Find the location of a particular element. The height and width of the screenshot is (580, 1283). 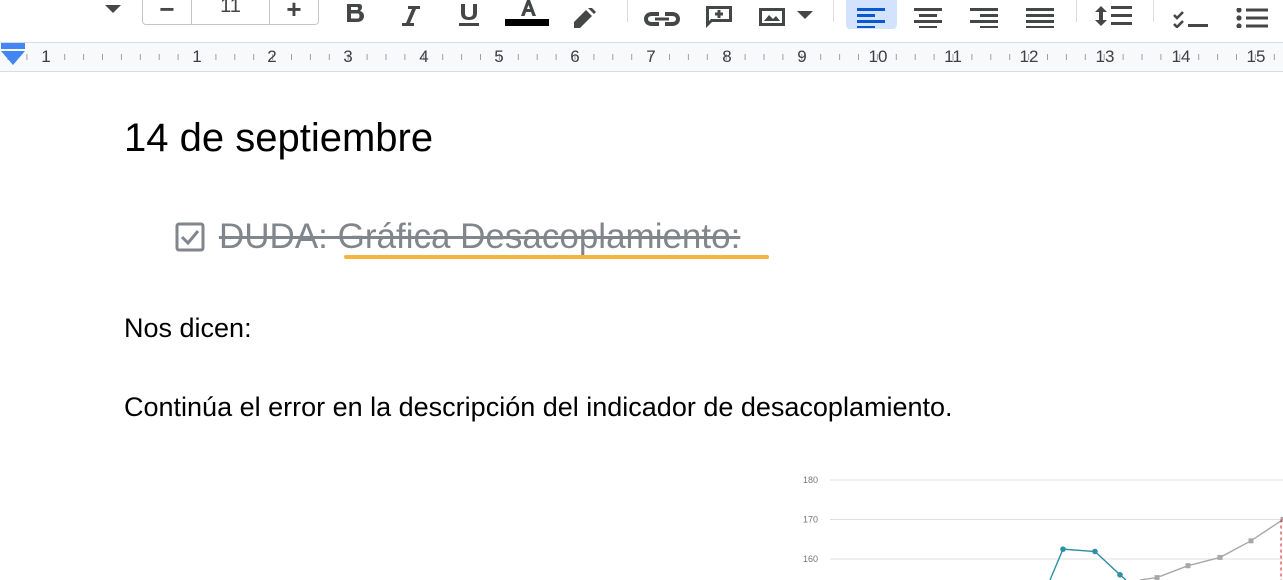

text-color-icon is located at coordinates (527, 13).